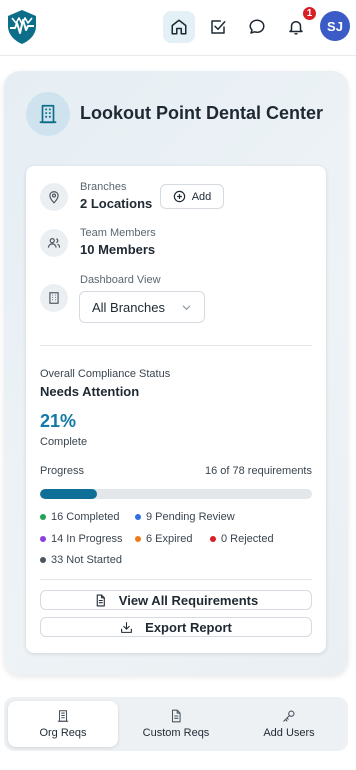 This screenshot has width=356, height=770. I want to click on actions-divider, so click(176, 579).